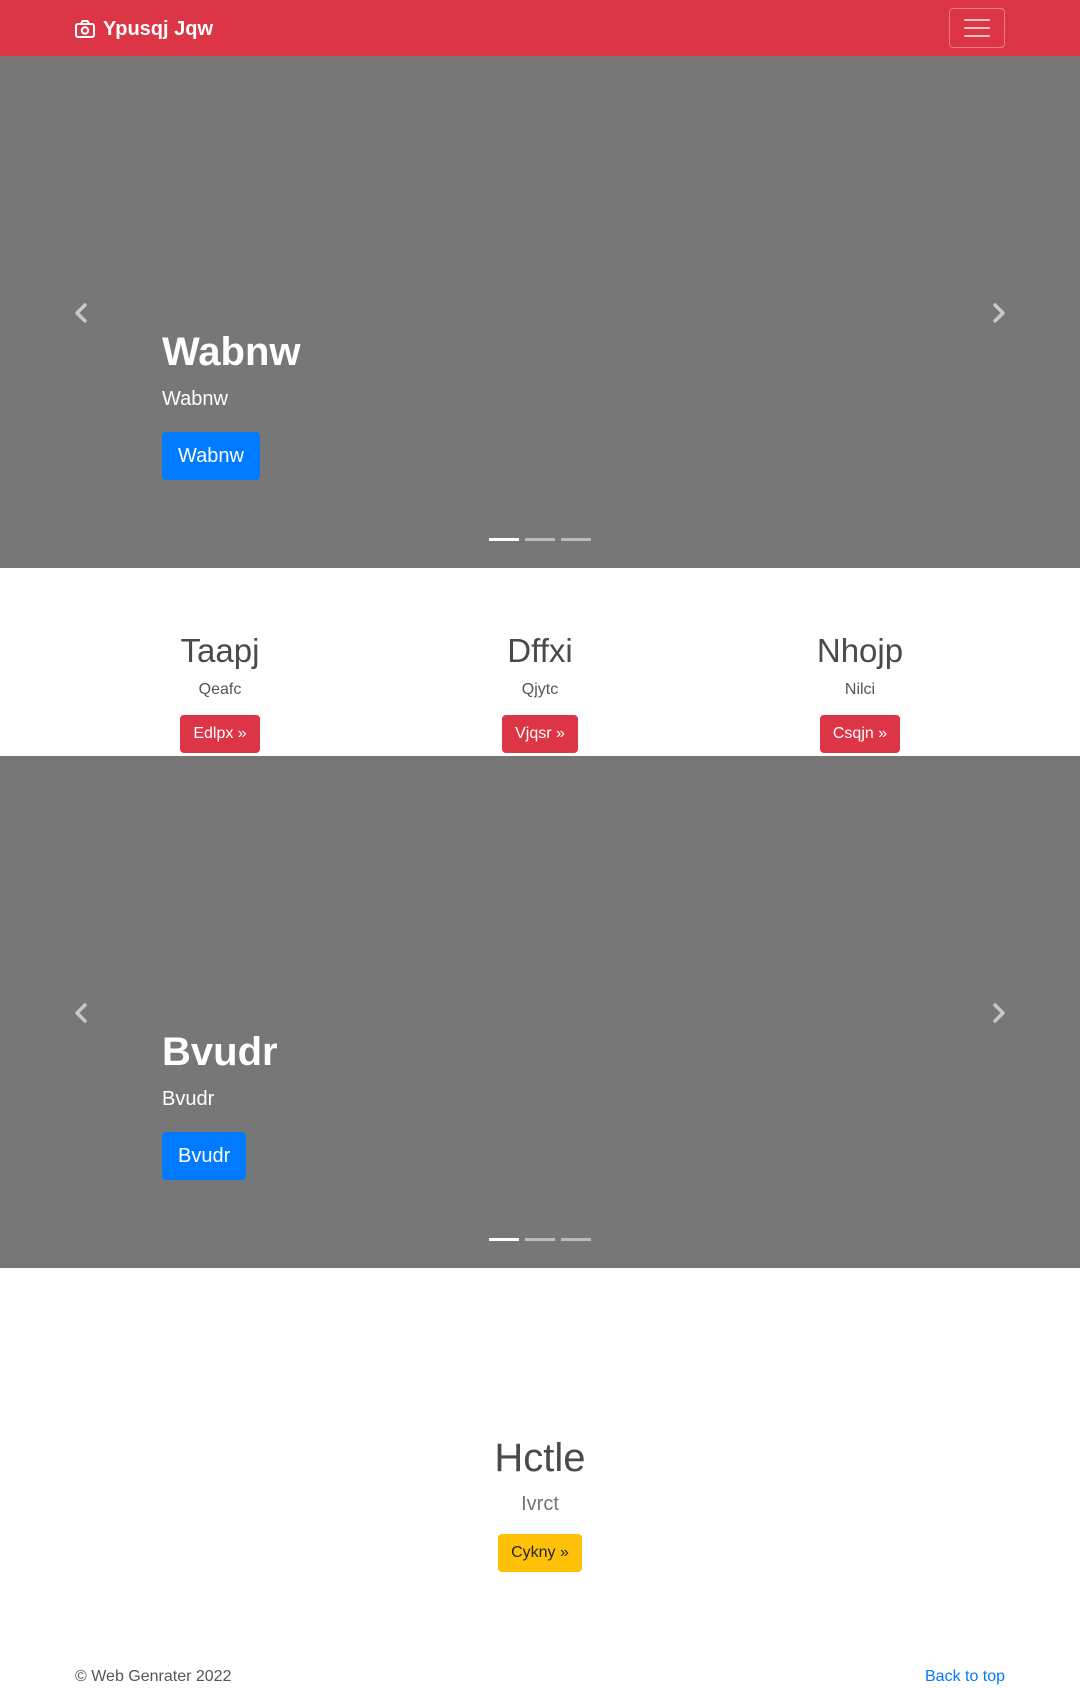 The width and height of the screenshot is (1080, 1688). I want to click on brand-label: Ypusqj Jqw, so click(158, 28).